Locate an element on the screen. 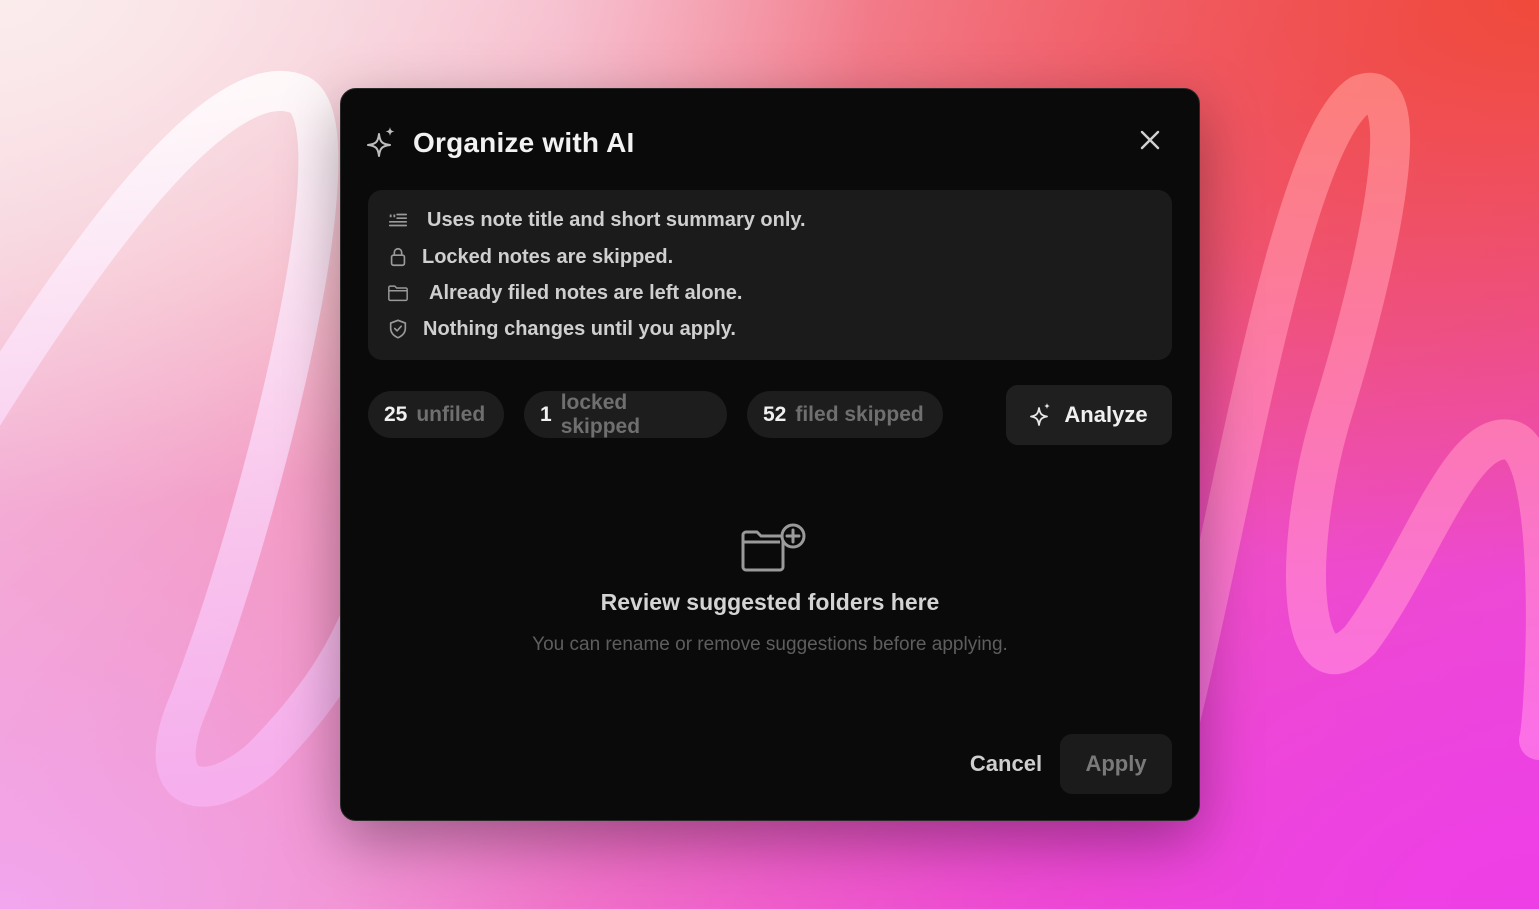 The width and height of the screenshot is (1539, 909). stat-label: unfiled is located at coordinates (451, 414).